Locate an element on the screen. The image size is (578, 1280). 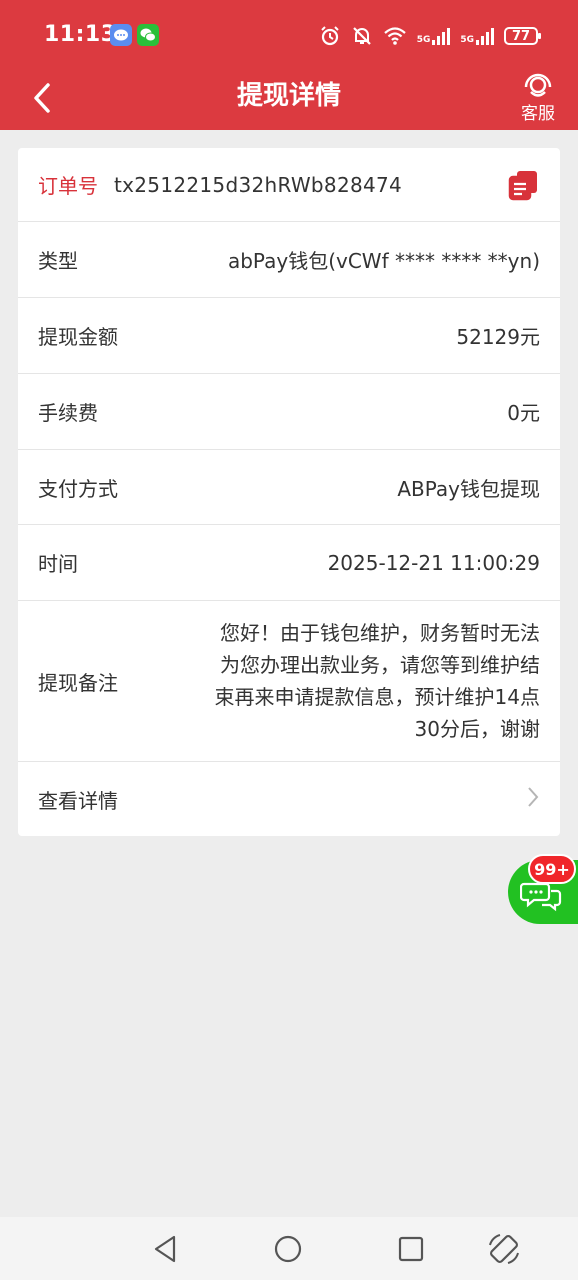
detail-value: abPay钱包(vCWf **** **** **yn) is located at coordinates (383, 261).